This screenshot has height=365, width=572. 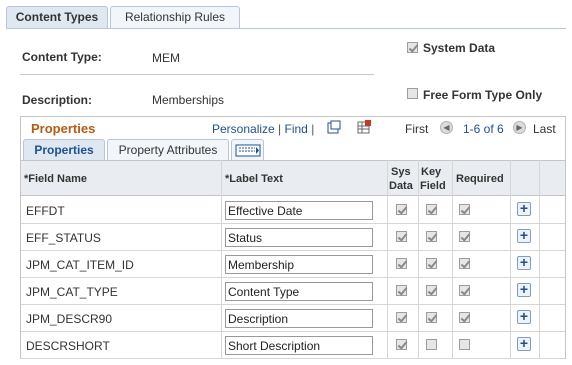 I want to click on header-key: Key, so click(x=431, y=172).